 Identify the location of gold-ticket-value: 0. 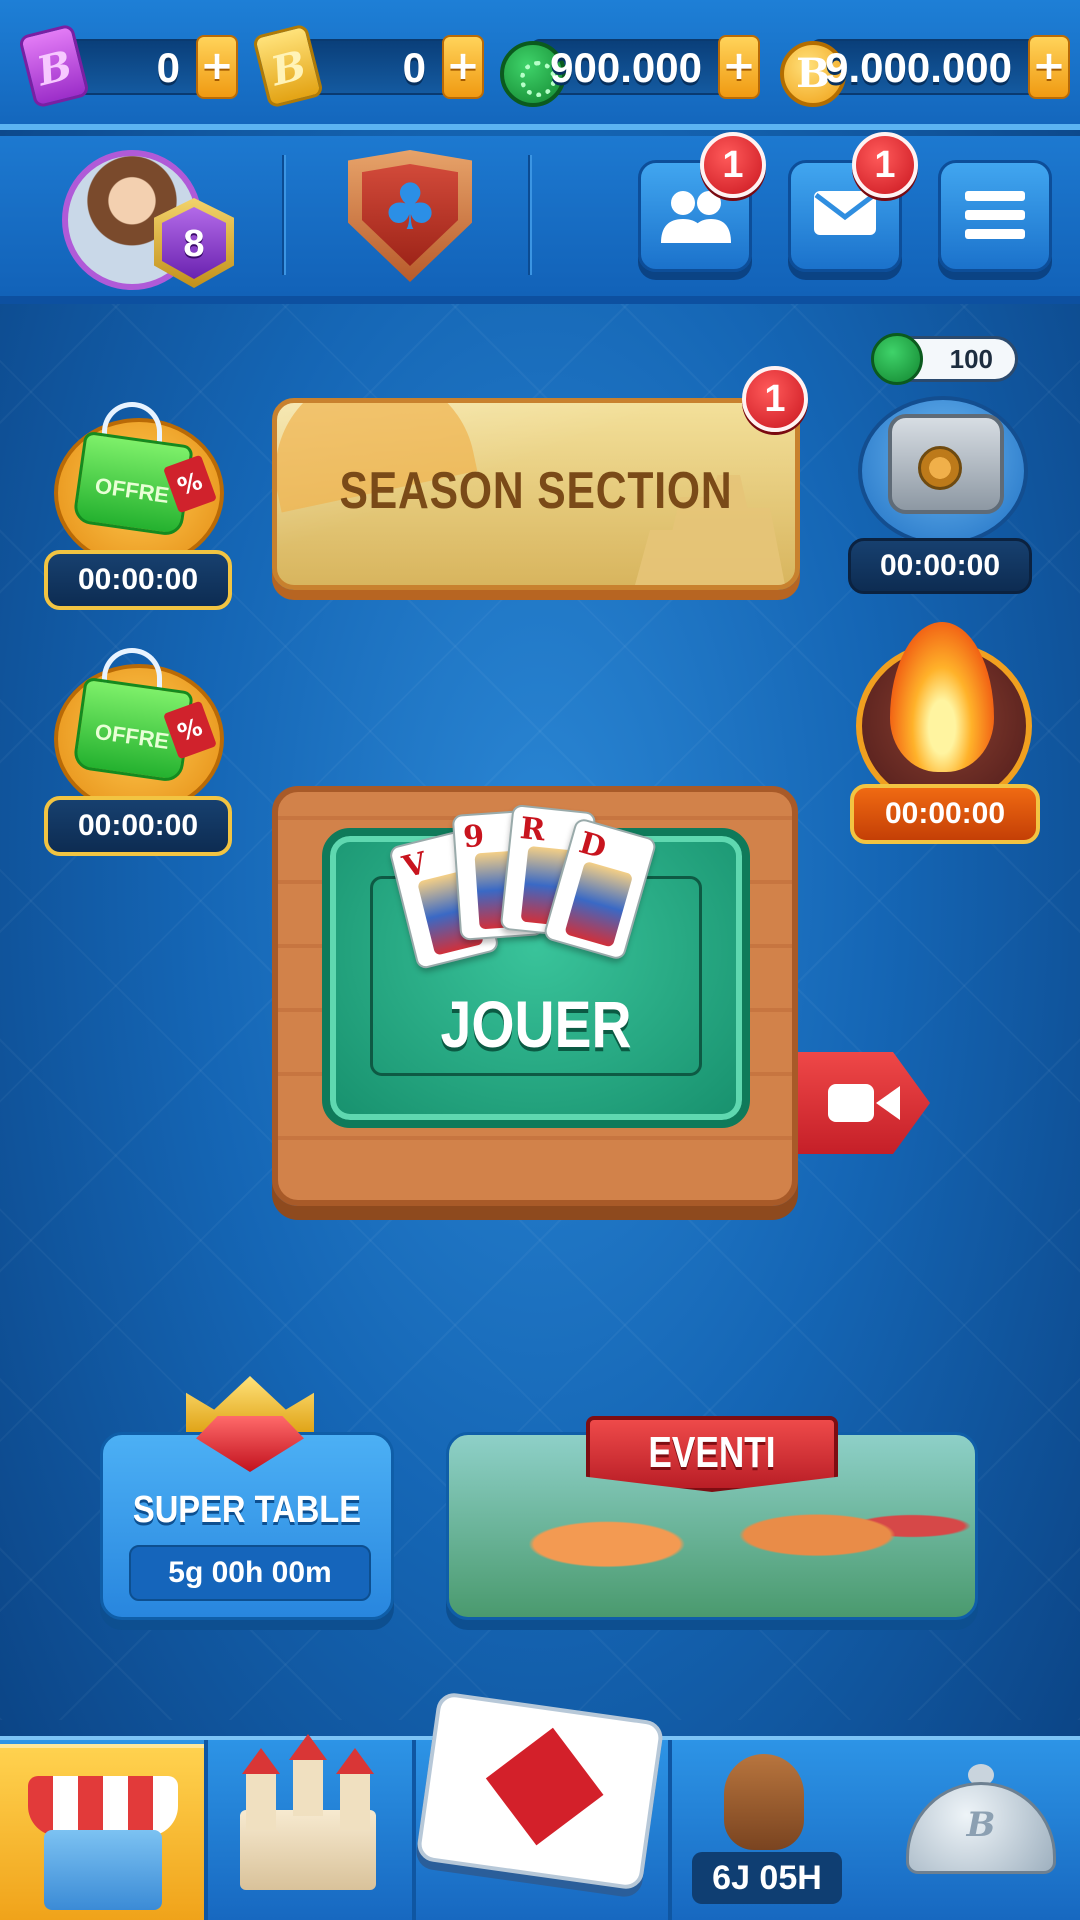
(414, 67).